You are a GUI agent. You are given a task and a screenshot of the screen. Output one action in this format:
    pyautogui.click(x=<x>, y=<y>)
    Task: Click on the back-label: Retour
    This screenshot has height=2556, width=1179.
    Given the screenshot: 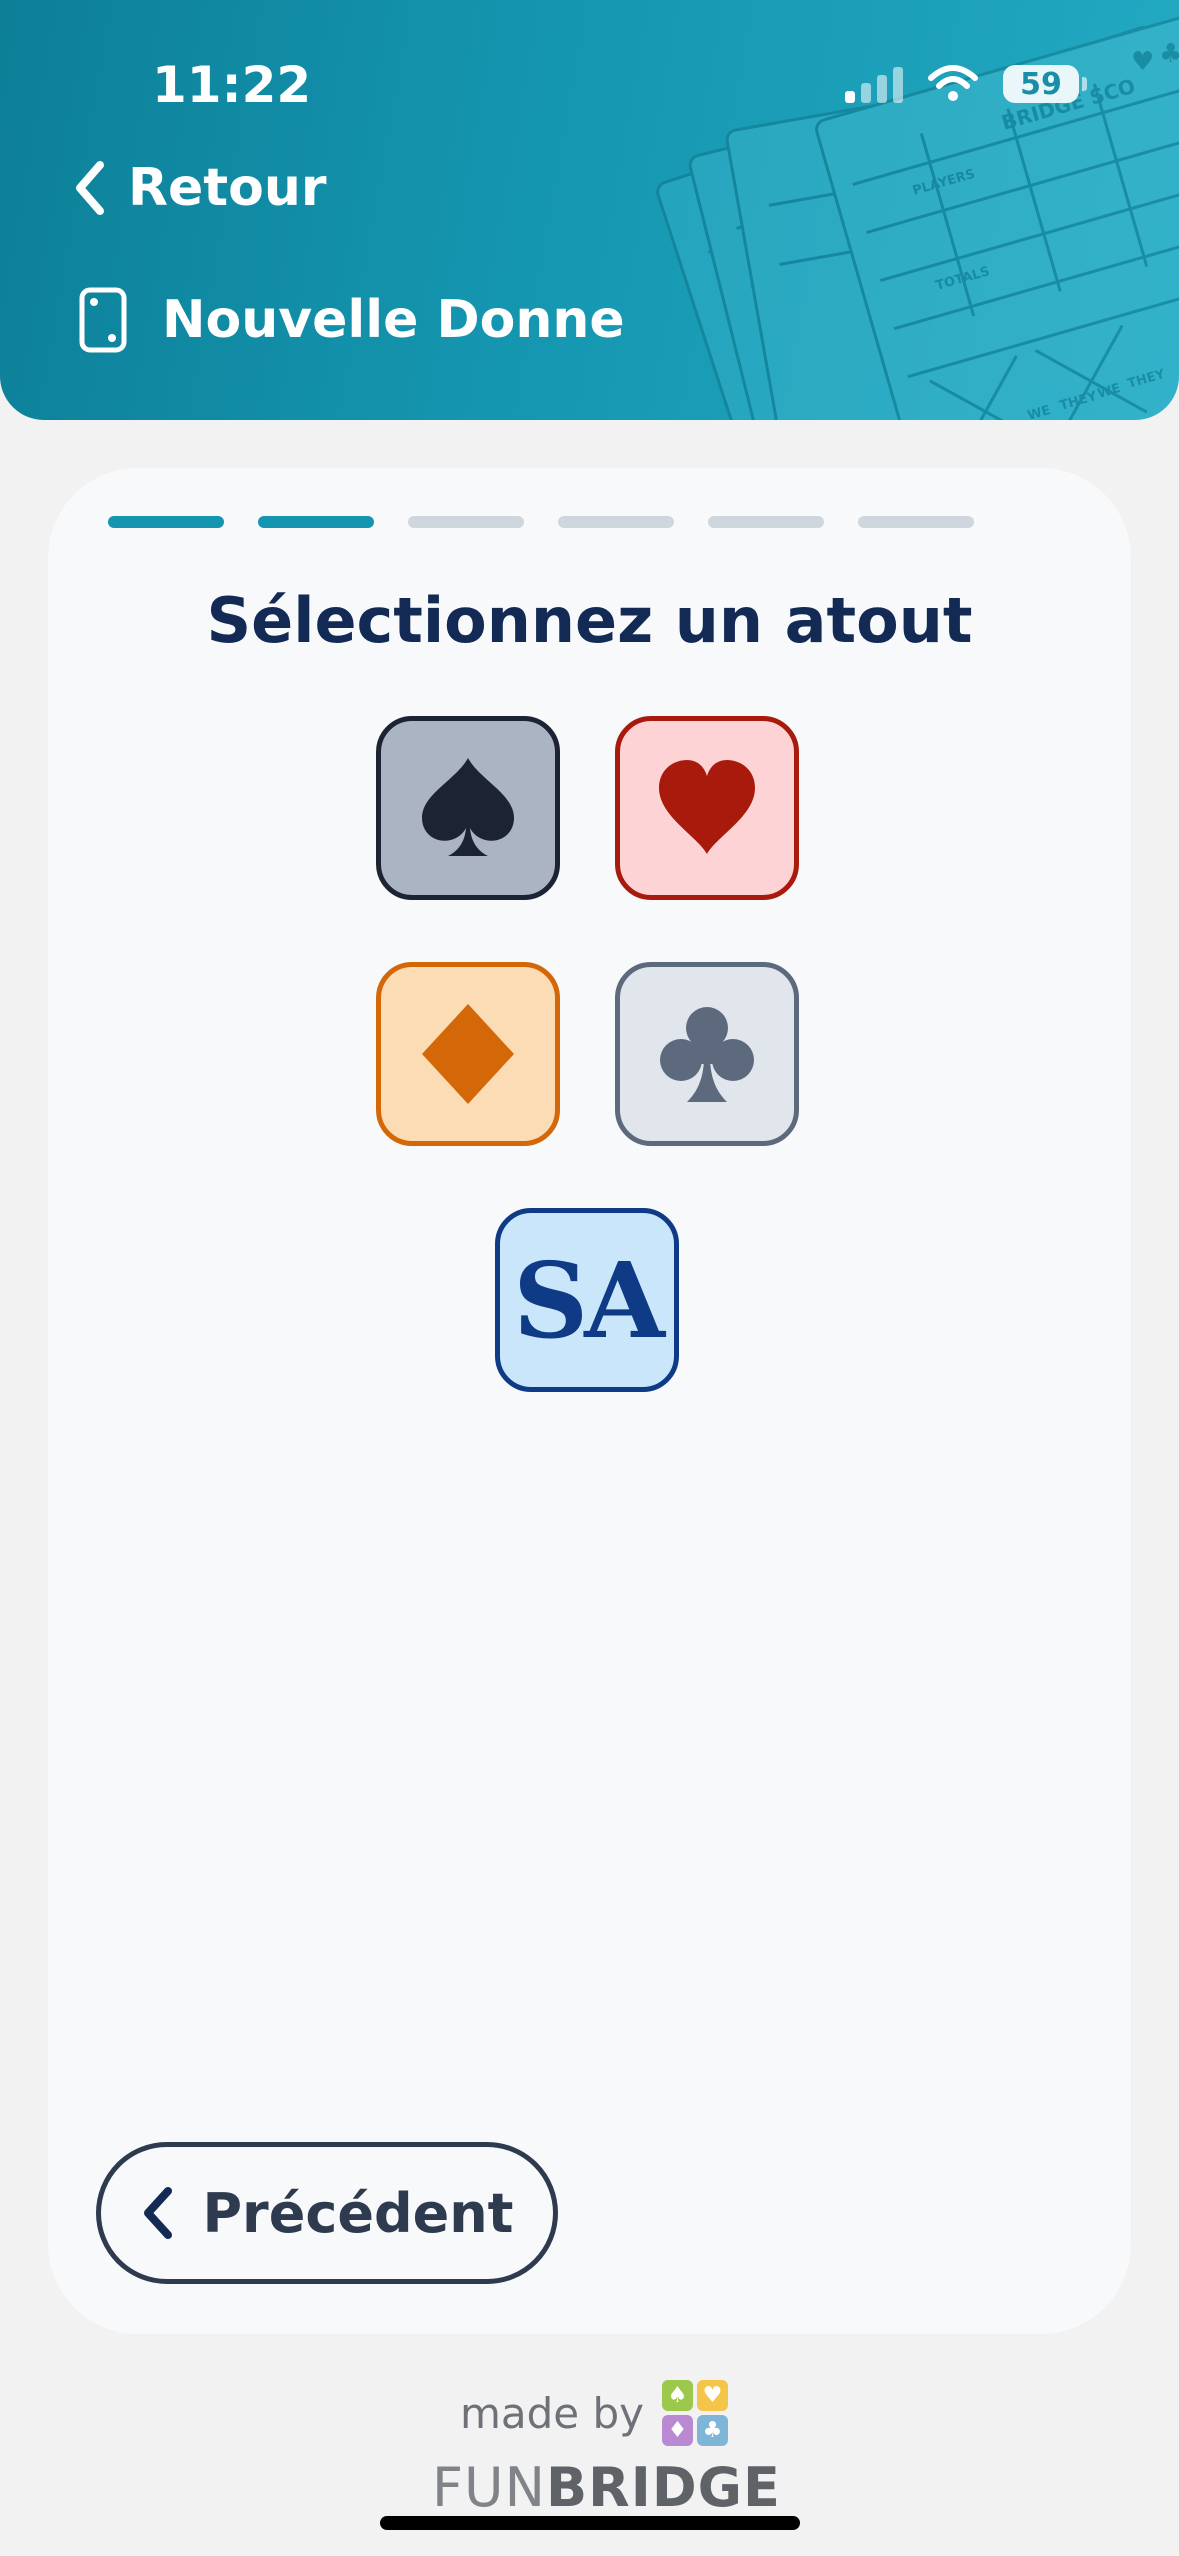 What is the action you would take?
    pyautogui.click(x=227, y=188)
    